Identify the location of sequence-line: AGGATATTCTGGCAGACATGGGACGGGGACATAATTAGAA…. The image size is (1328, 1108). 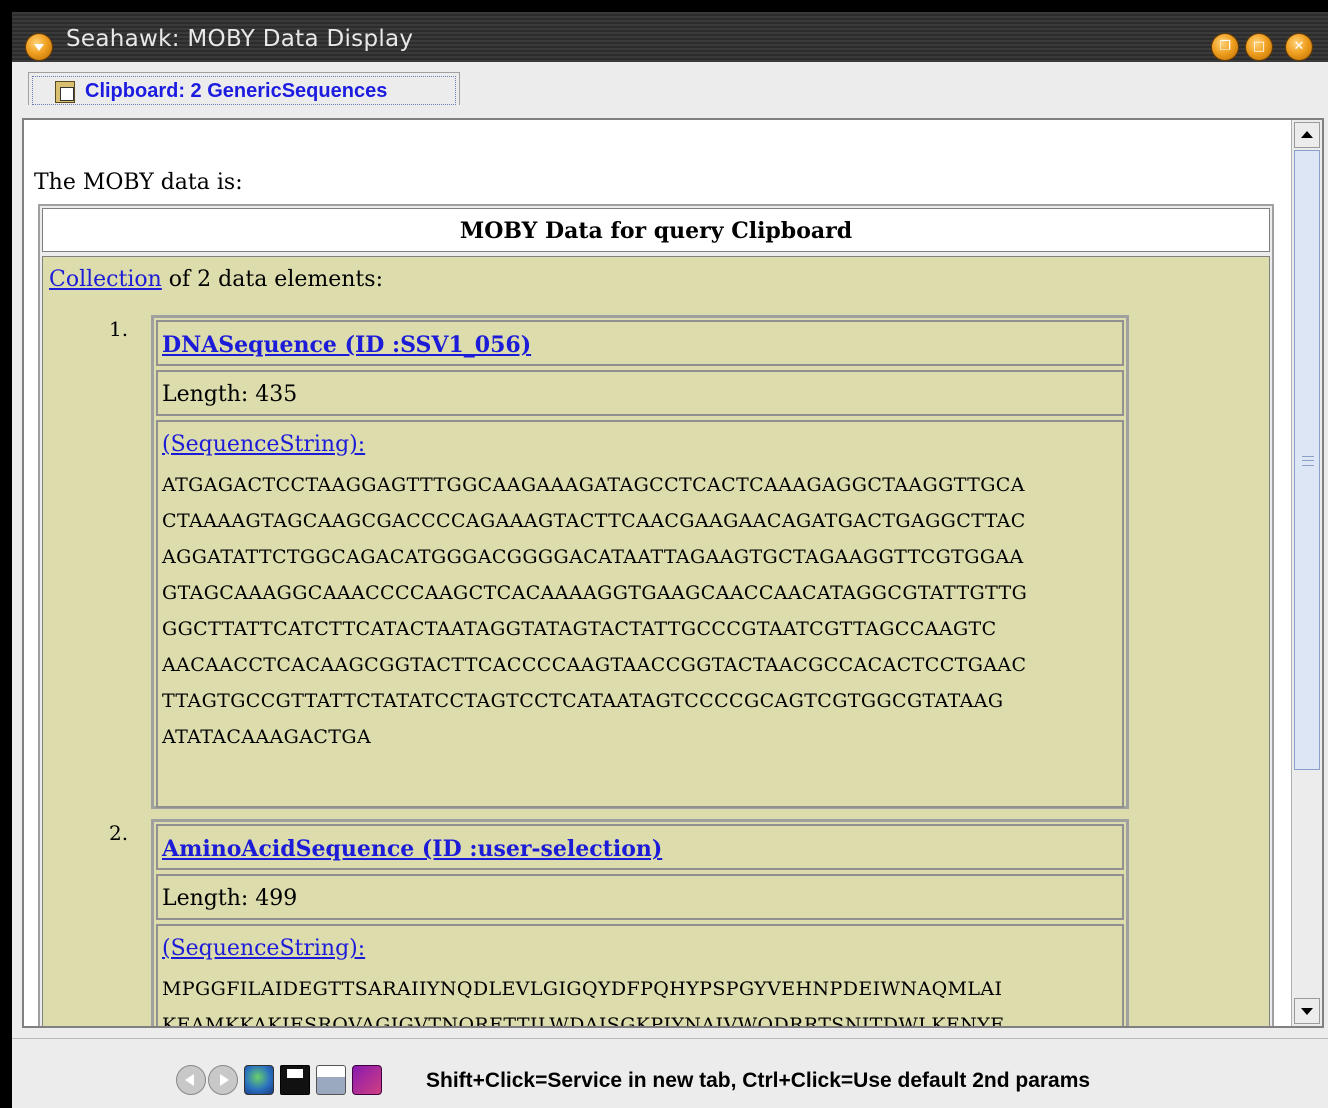
(593, 557).